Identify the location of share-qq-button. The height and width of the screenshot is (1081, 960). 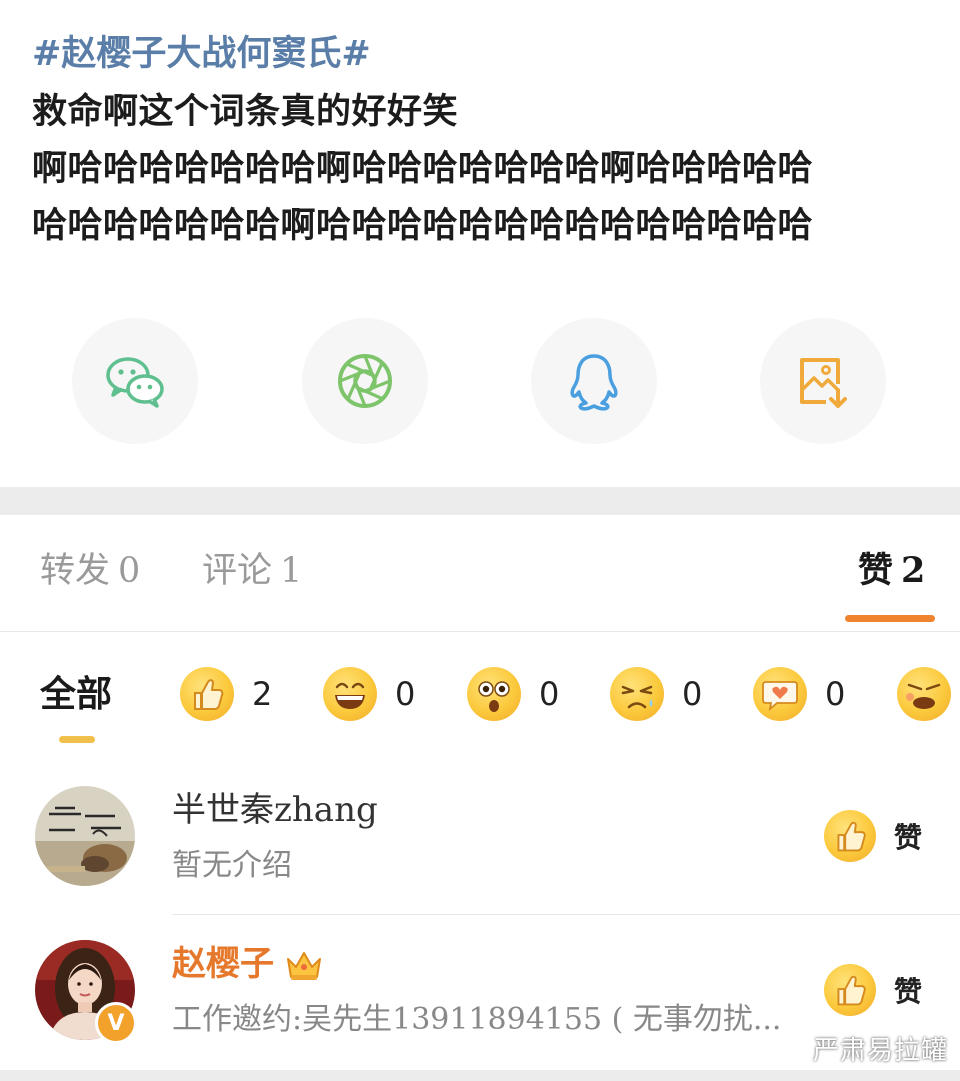
(594, 381).